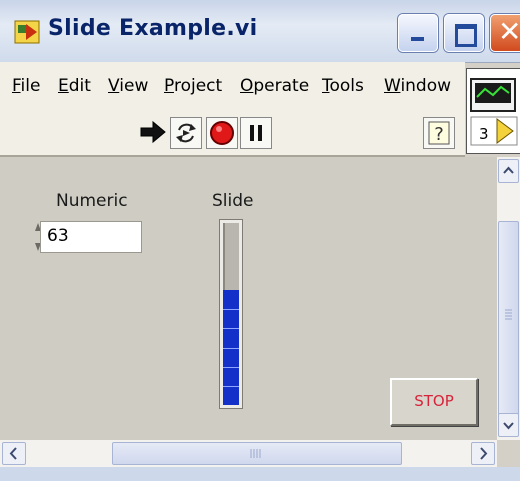  I want to click on menu-window-label: indow, so click(426, 86).